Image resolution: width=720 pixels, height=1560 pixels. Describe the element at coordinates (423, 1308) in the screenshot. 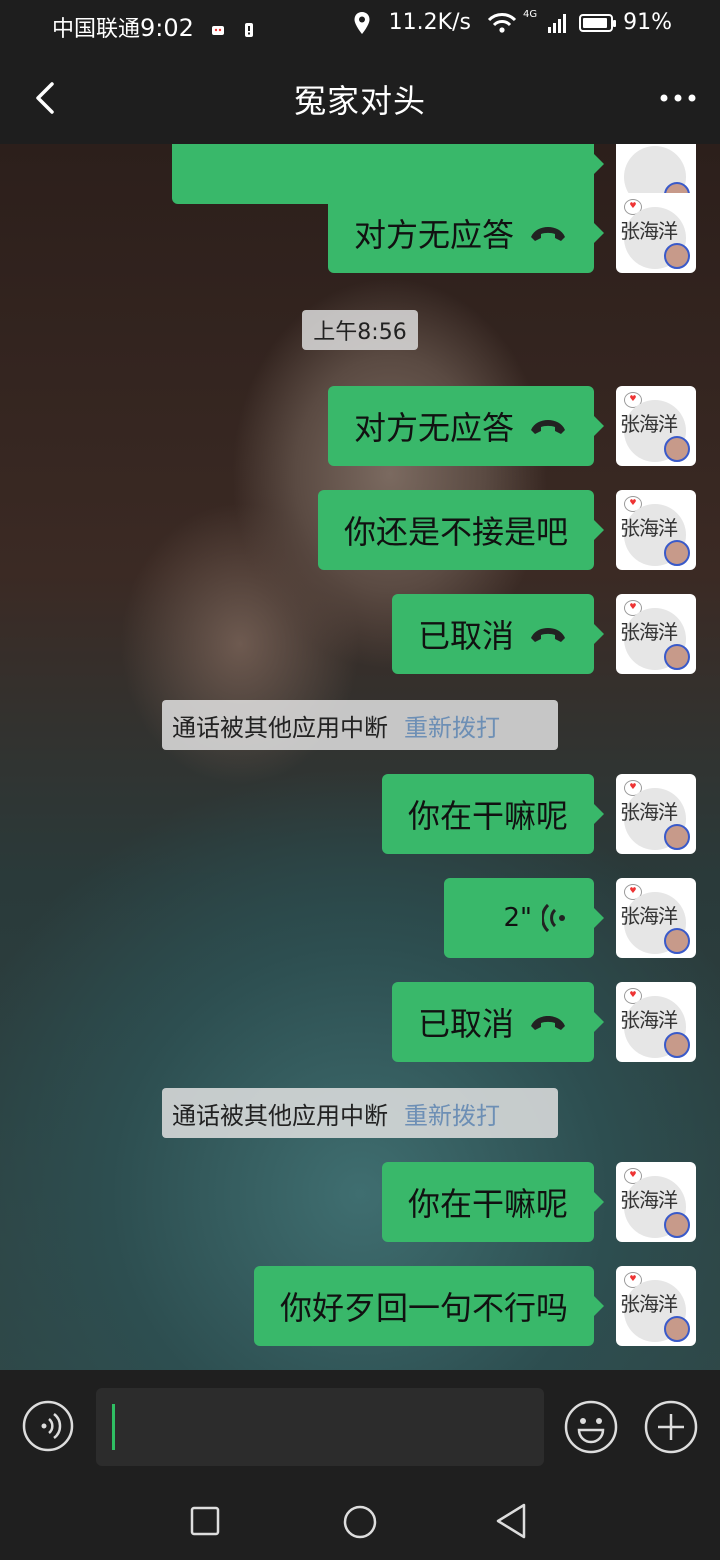

I see `message-text: 你好歹回一句不行吗` at that location.